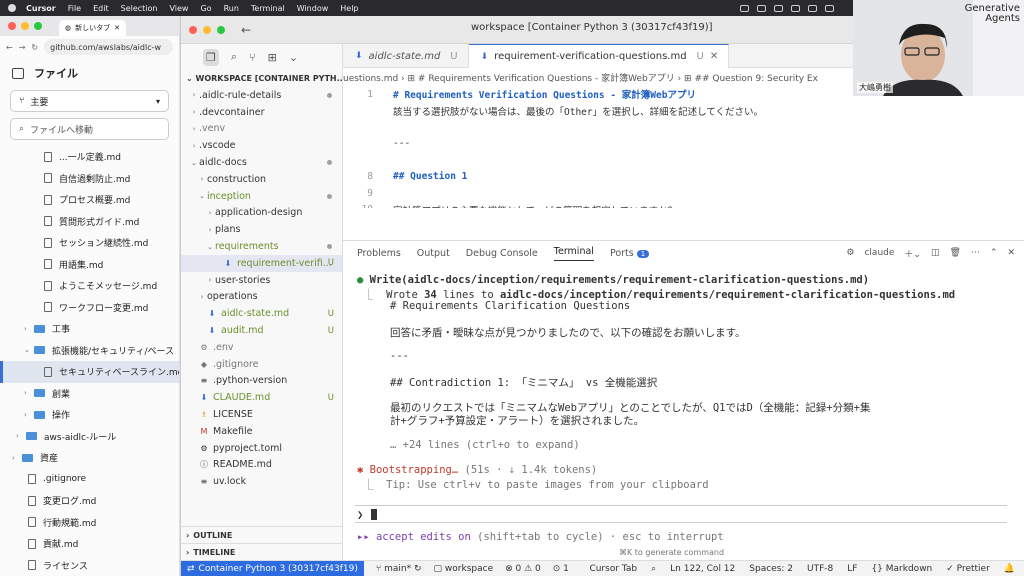 This screenshot has width=1024, height=576. Describe the element at coordinates (261, 534) in the screenshot. I see `outline-section: › OUTLINE` at that location.